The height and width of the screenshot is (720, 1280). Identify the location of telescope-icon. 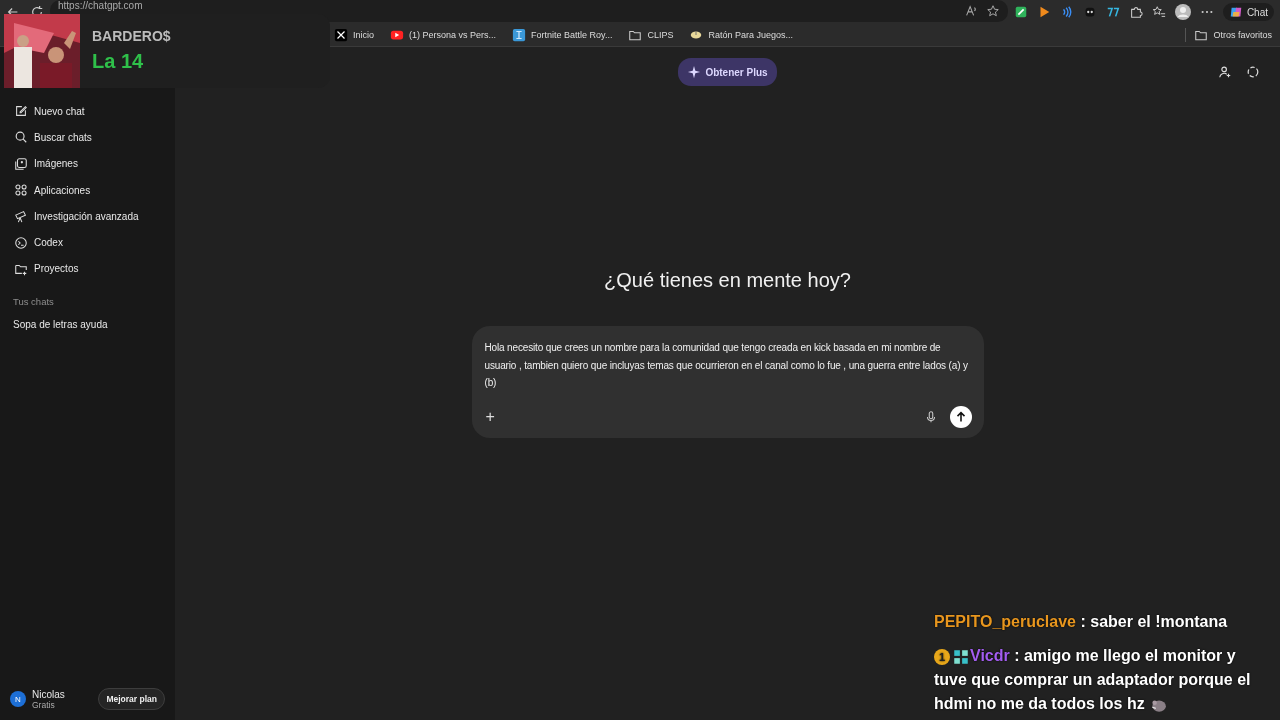
(21, 216).